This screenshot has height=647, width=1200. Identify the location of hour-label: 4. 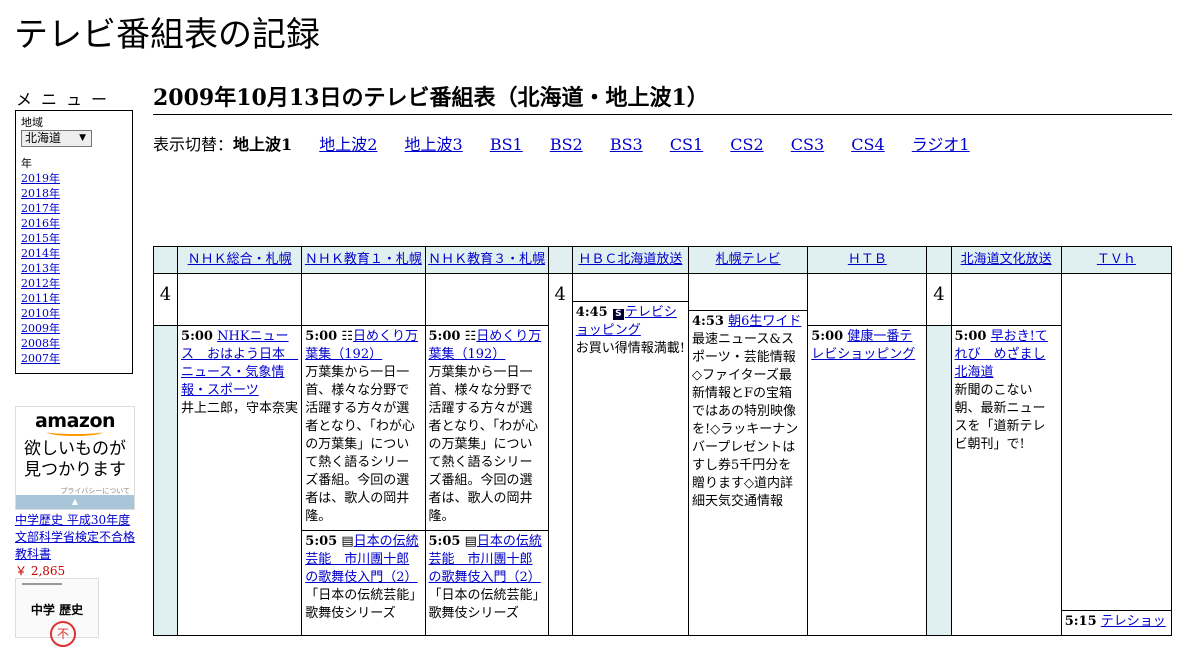
(560, 294).